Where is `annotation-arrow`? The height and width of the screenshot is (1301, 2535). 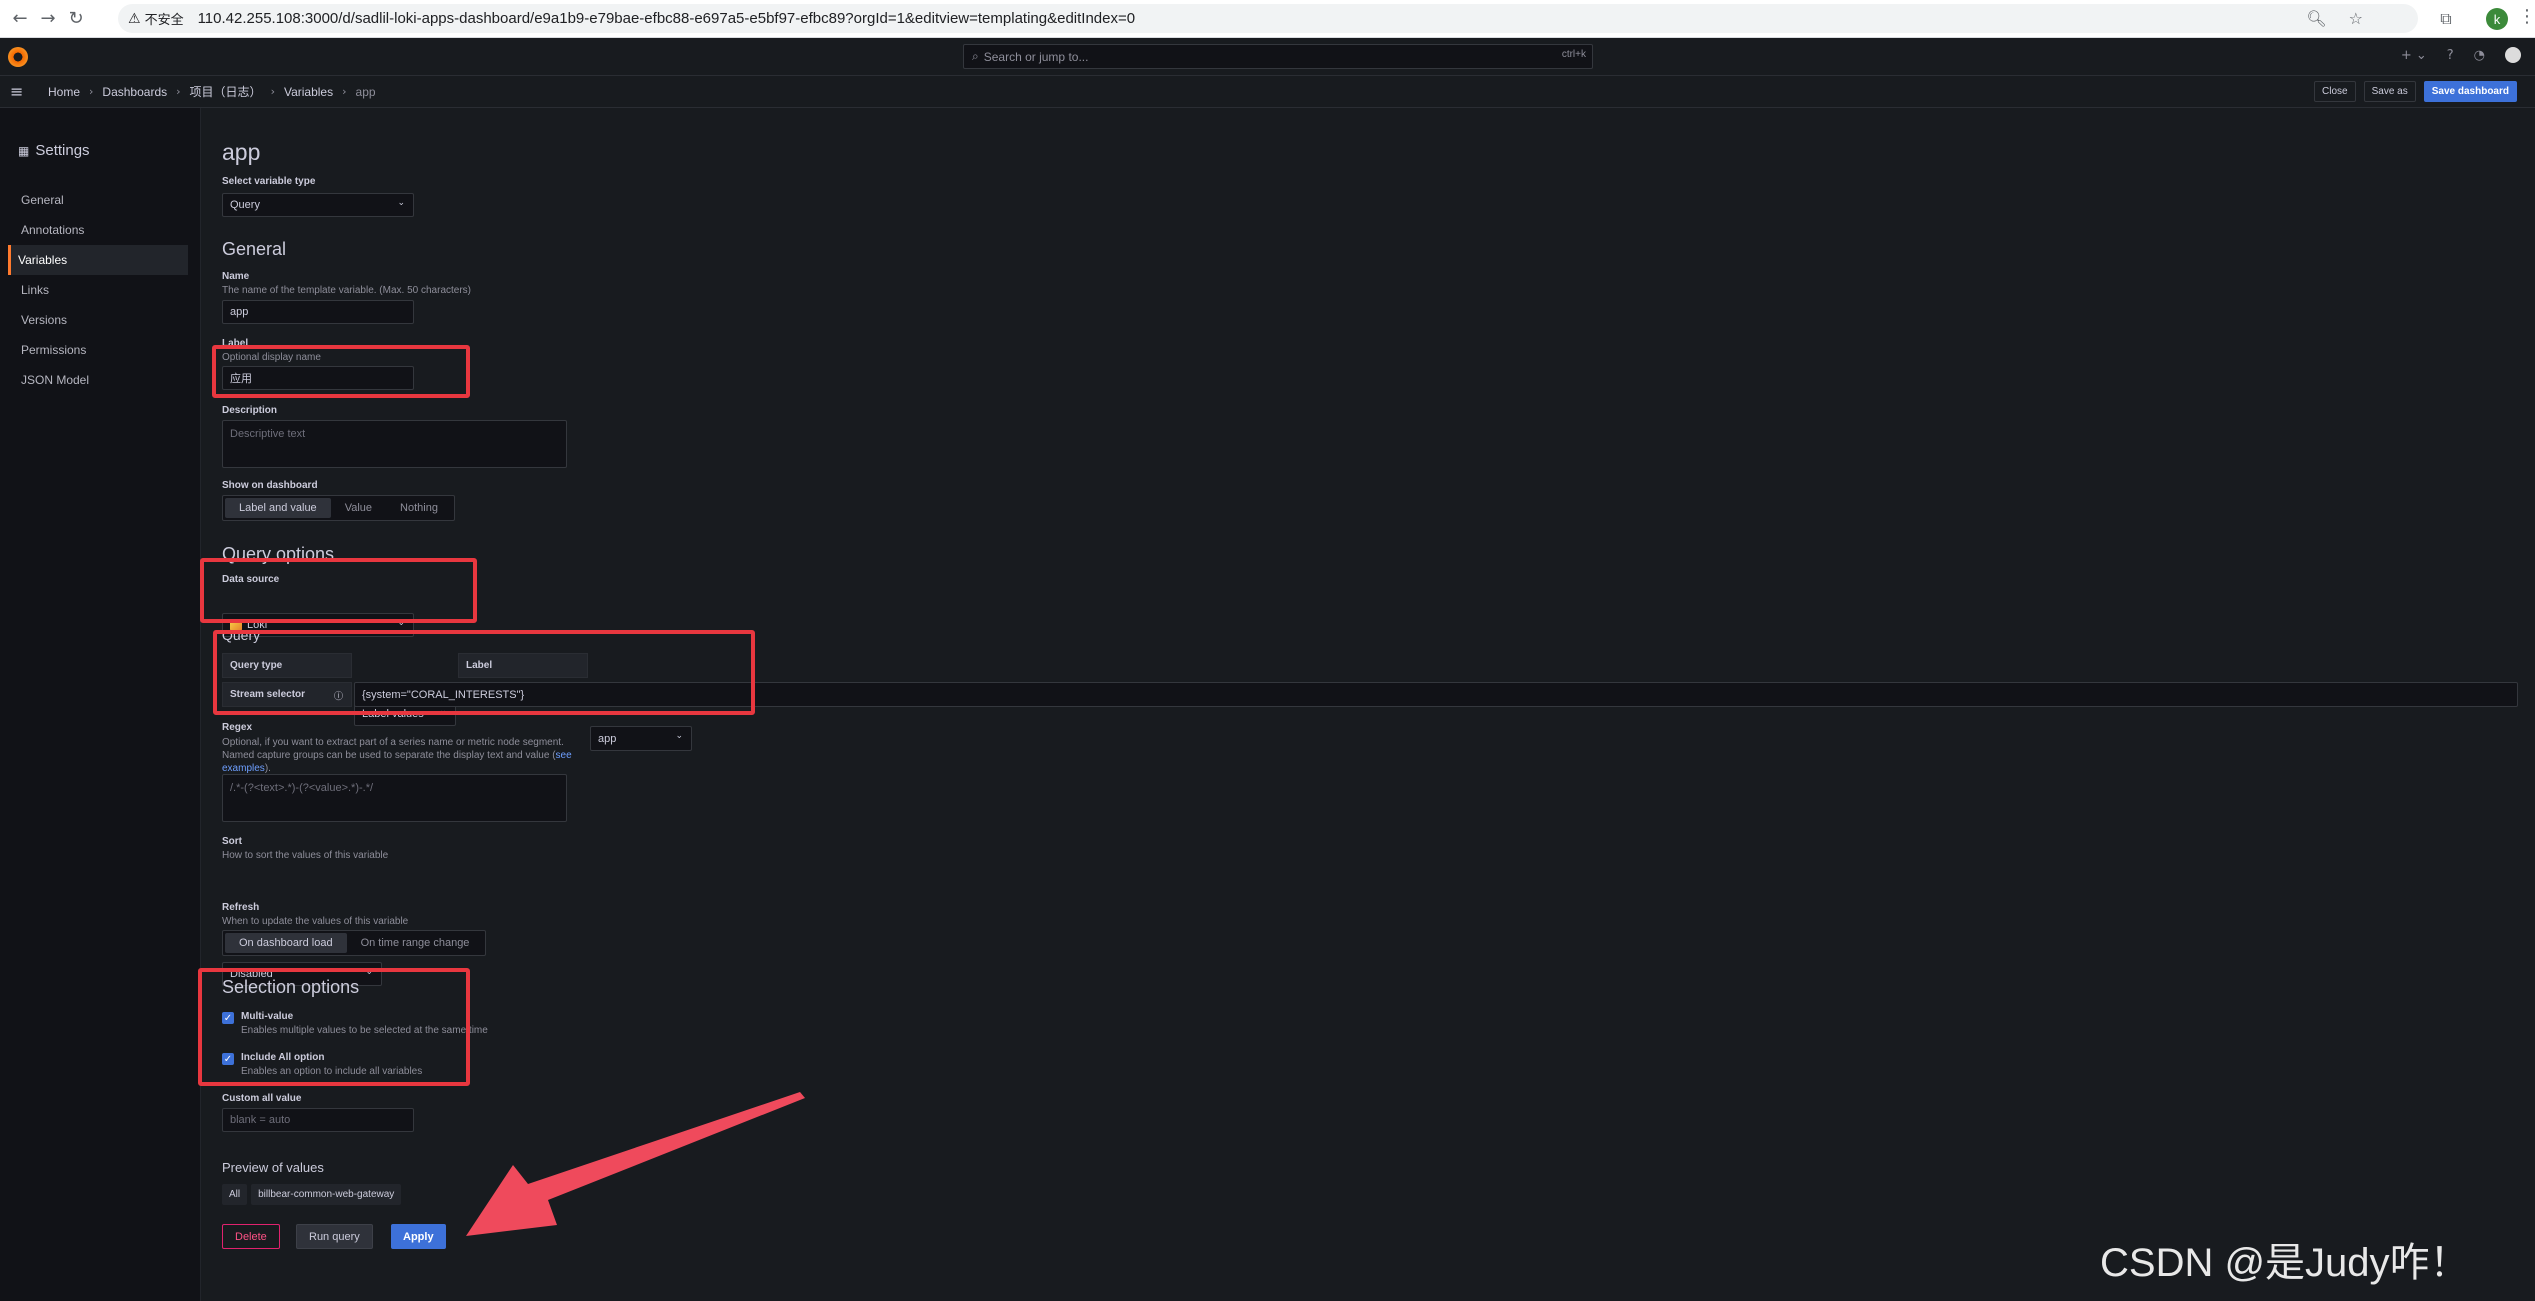
annotation-arrow is located at coordinates (635, 1164).